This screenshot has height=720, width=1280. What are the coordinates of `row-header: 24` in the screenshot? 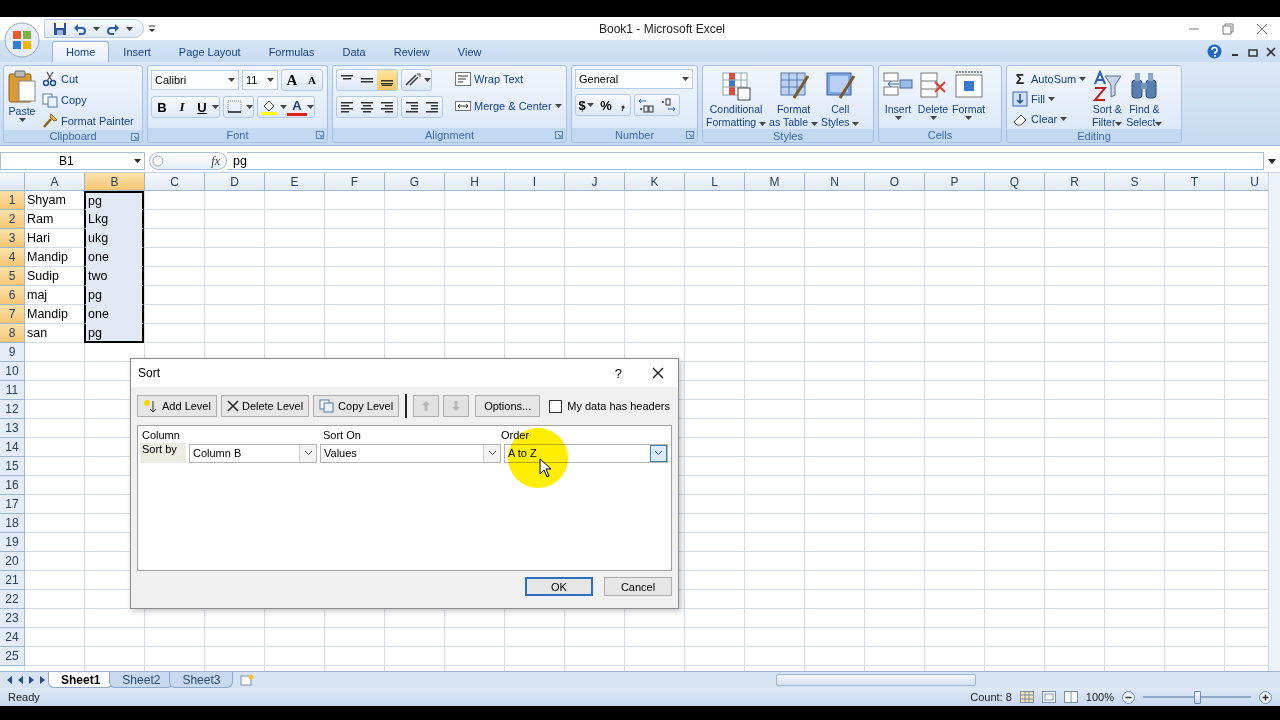 It's located at (12, 637).